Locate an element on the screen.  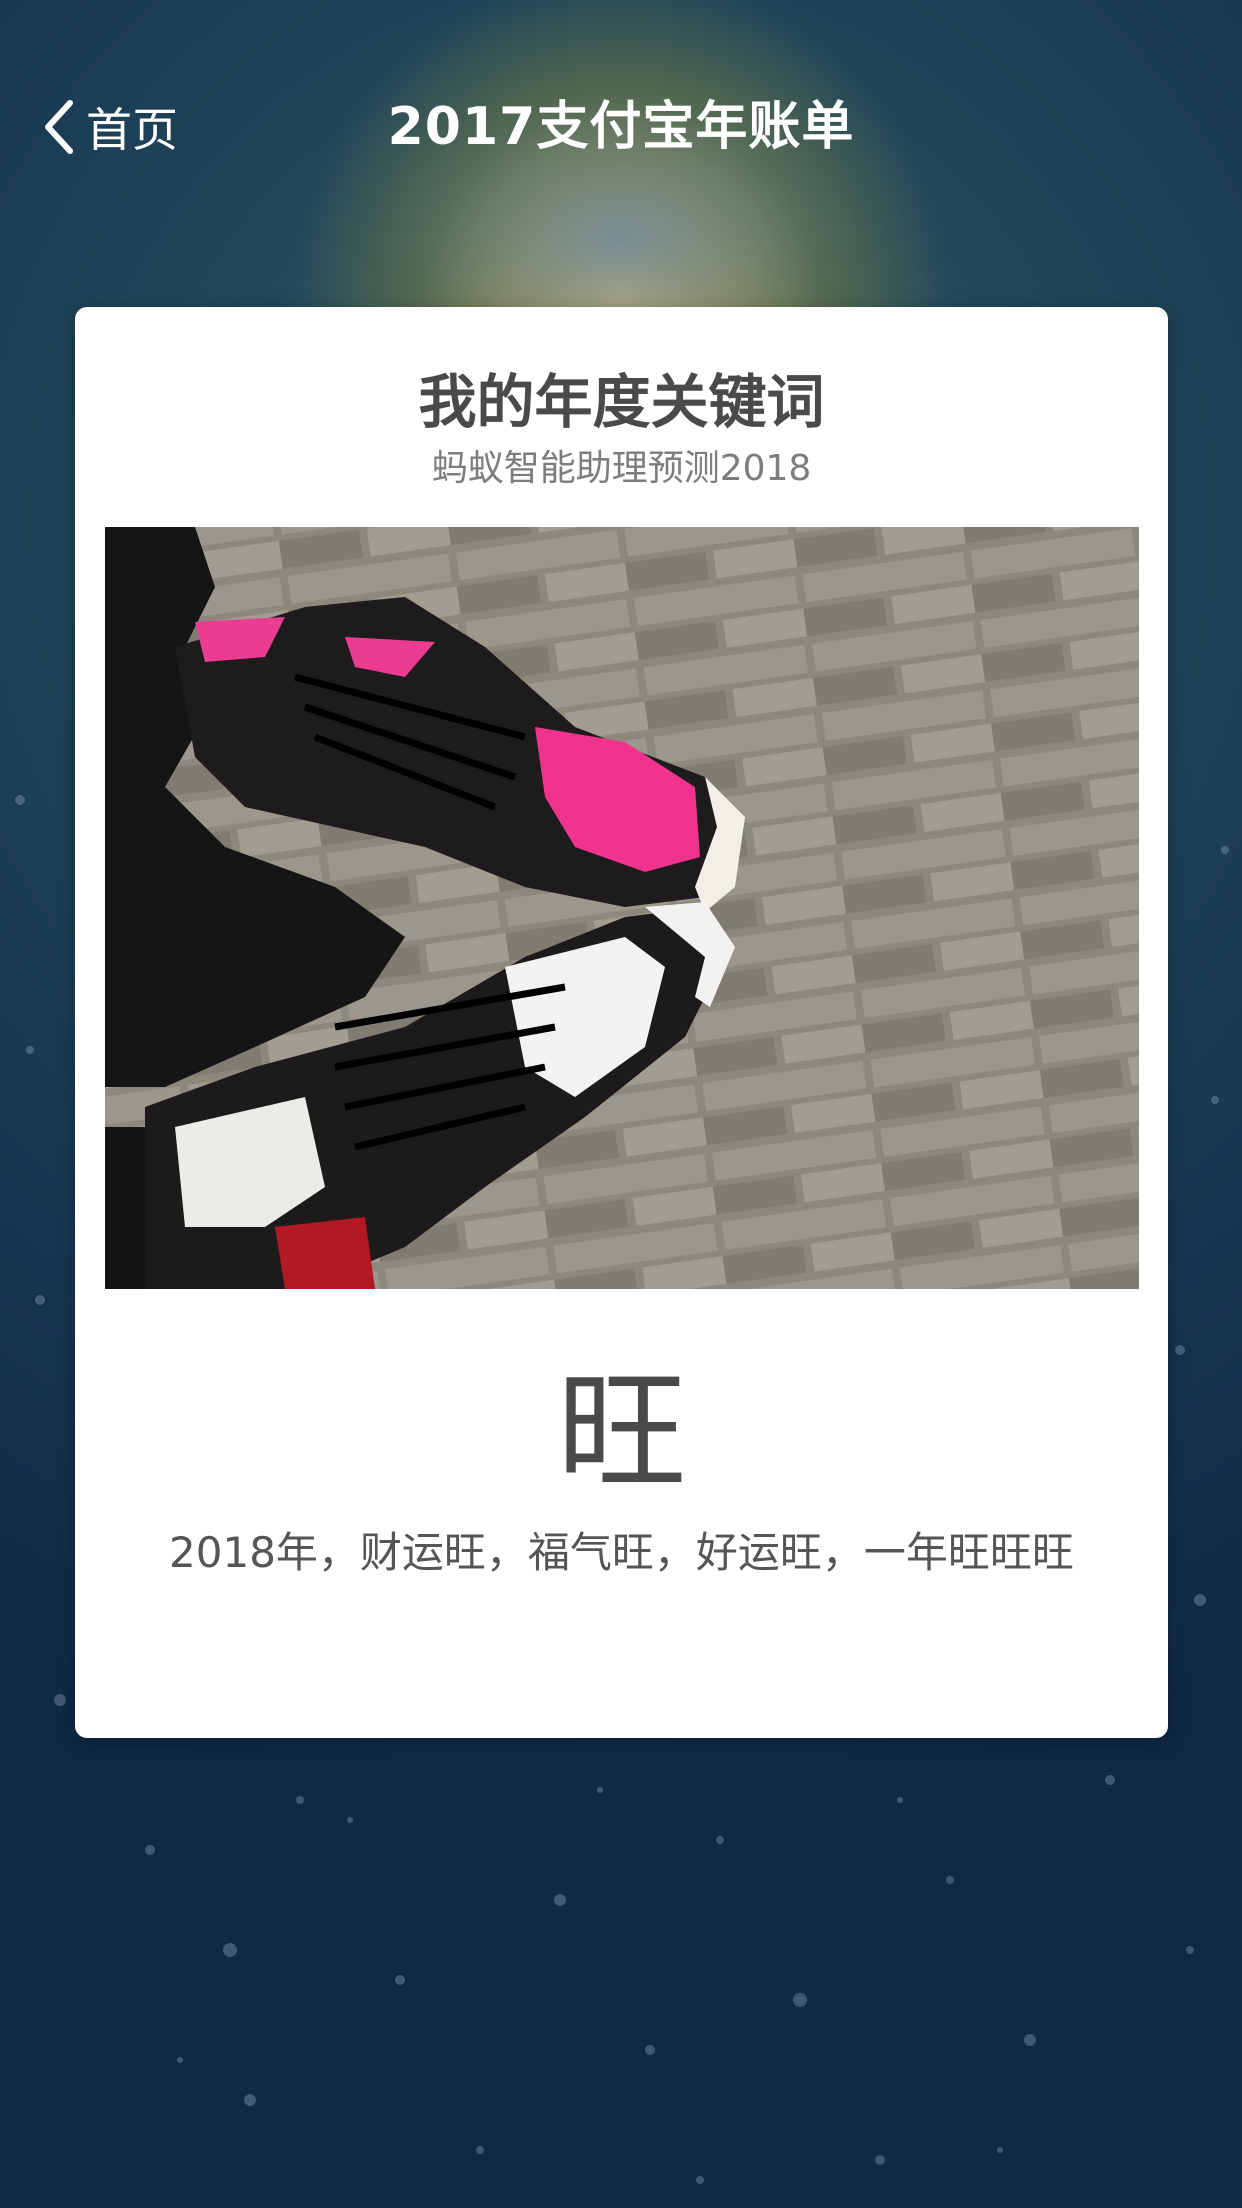
keyword-description: 2018年，财运旺，福气旺，好运旺，一年旺旺旺 is located at coordinates (621, 1552).